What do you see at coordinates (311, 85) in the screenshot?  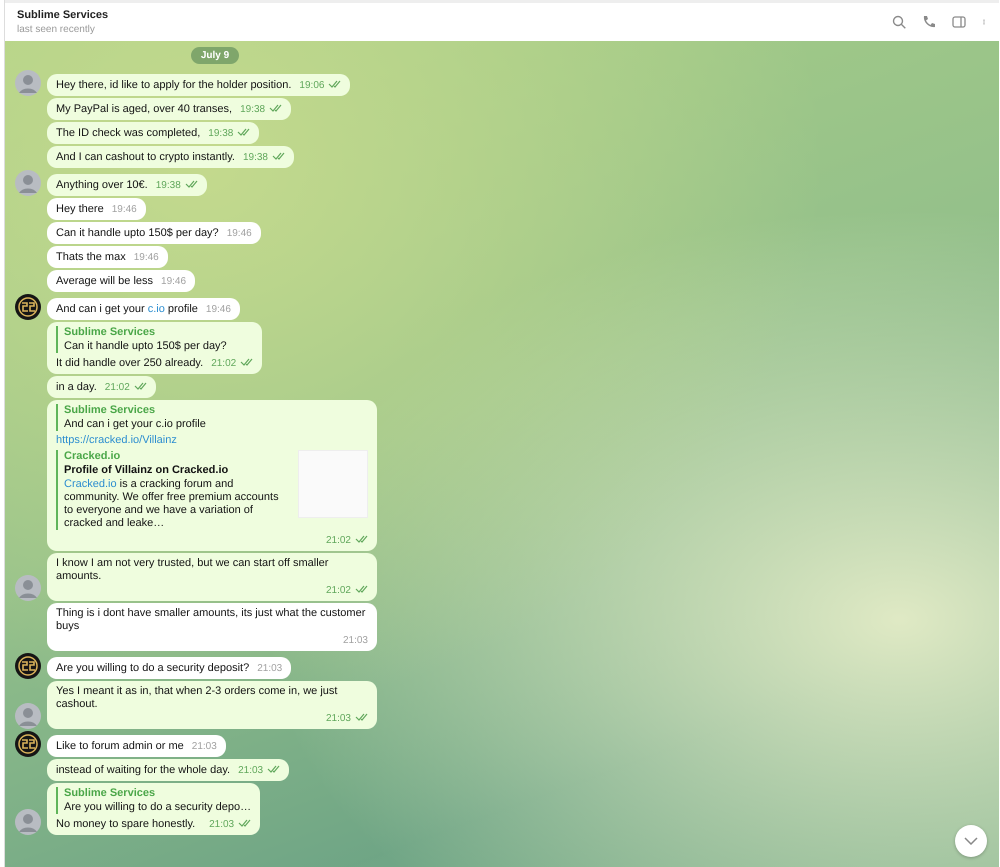 I see `message-time: 19:06` at bounding box center [311, 85].